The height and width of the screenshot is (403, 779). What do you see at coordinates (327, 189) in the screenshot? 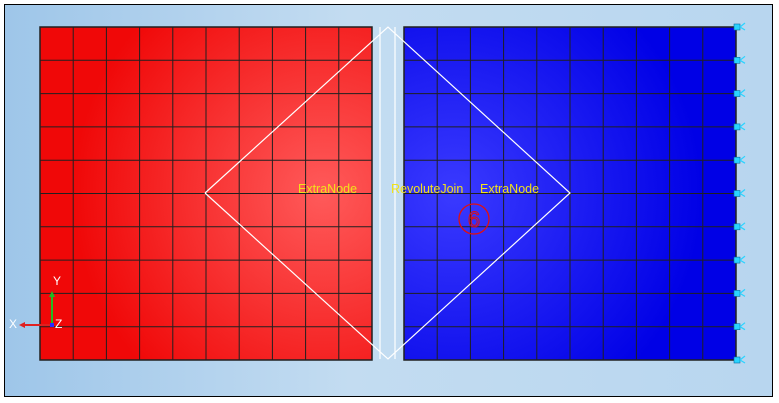
I see `extra-node-left-label: ExtraNode` at bounding box center [327, 189].